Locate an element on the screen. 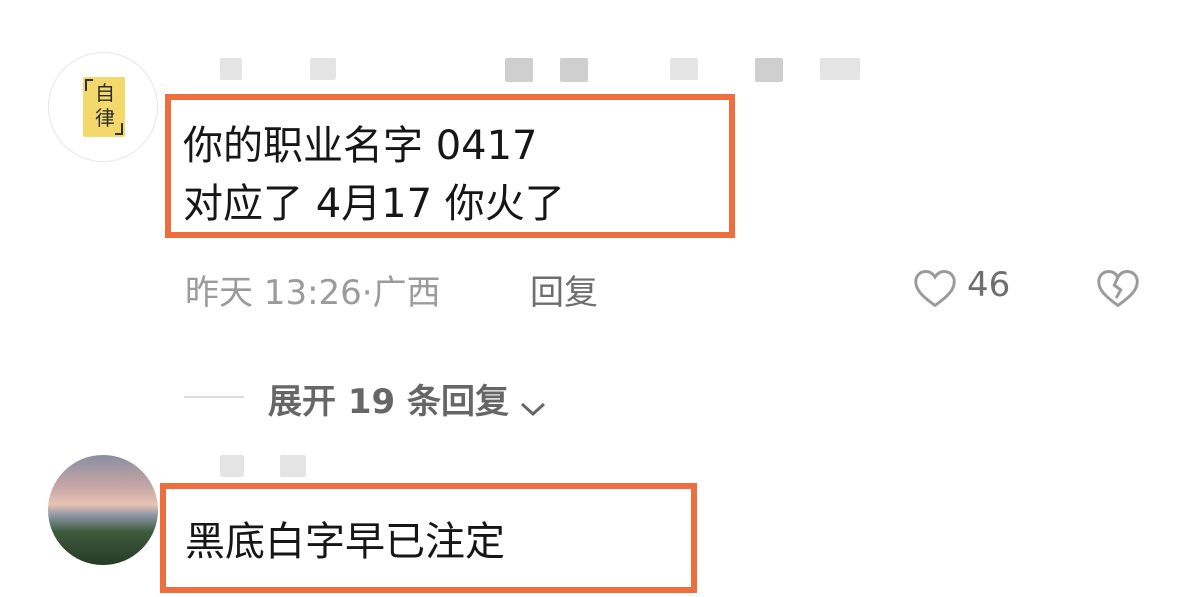 The image size is (1190, 597). broken-heart-icon is located at coordinates (1118, 289).